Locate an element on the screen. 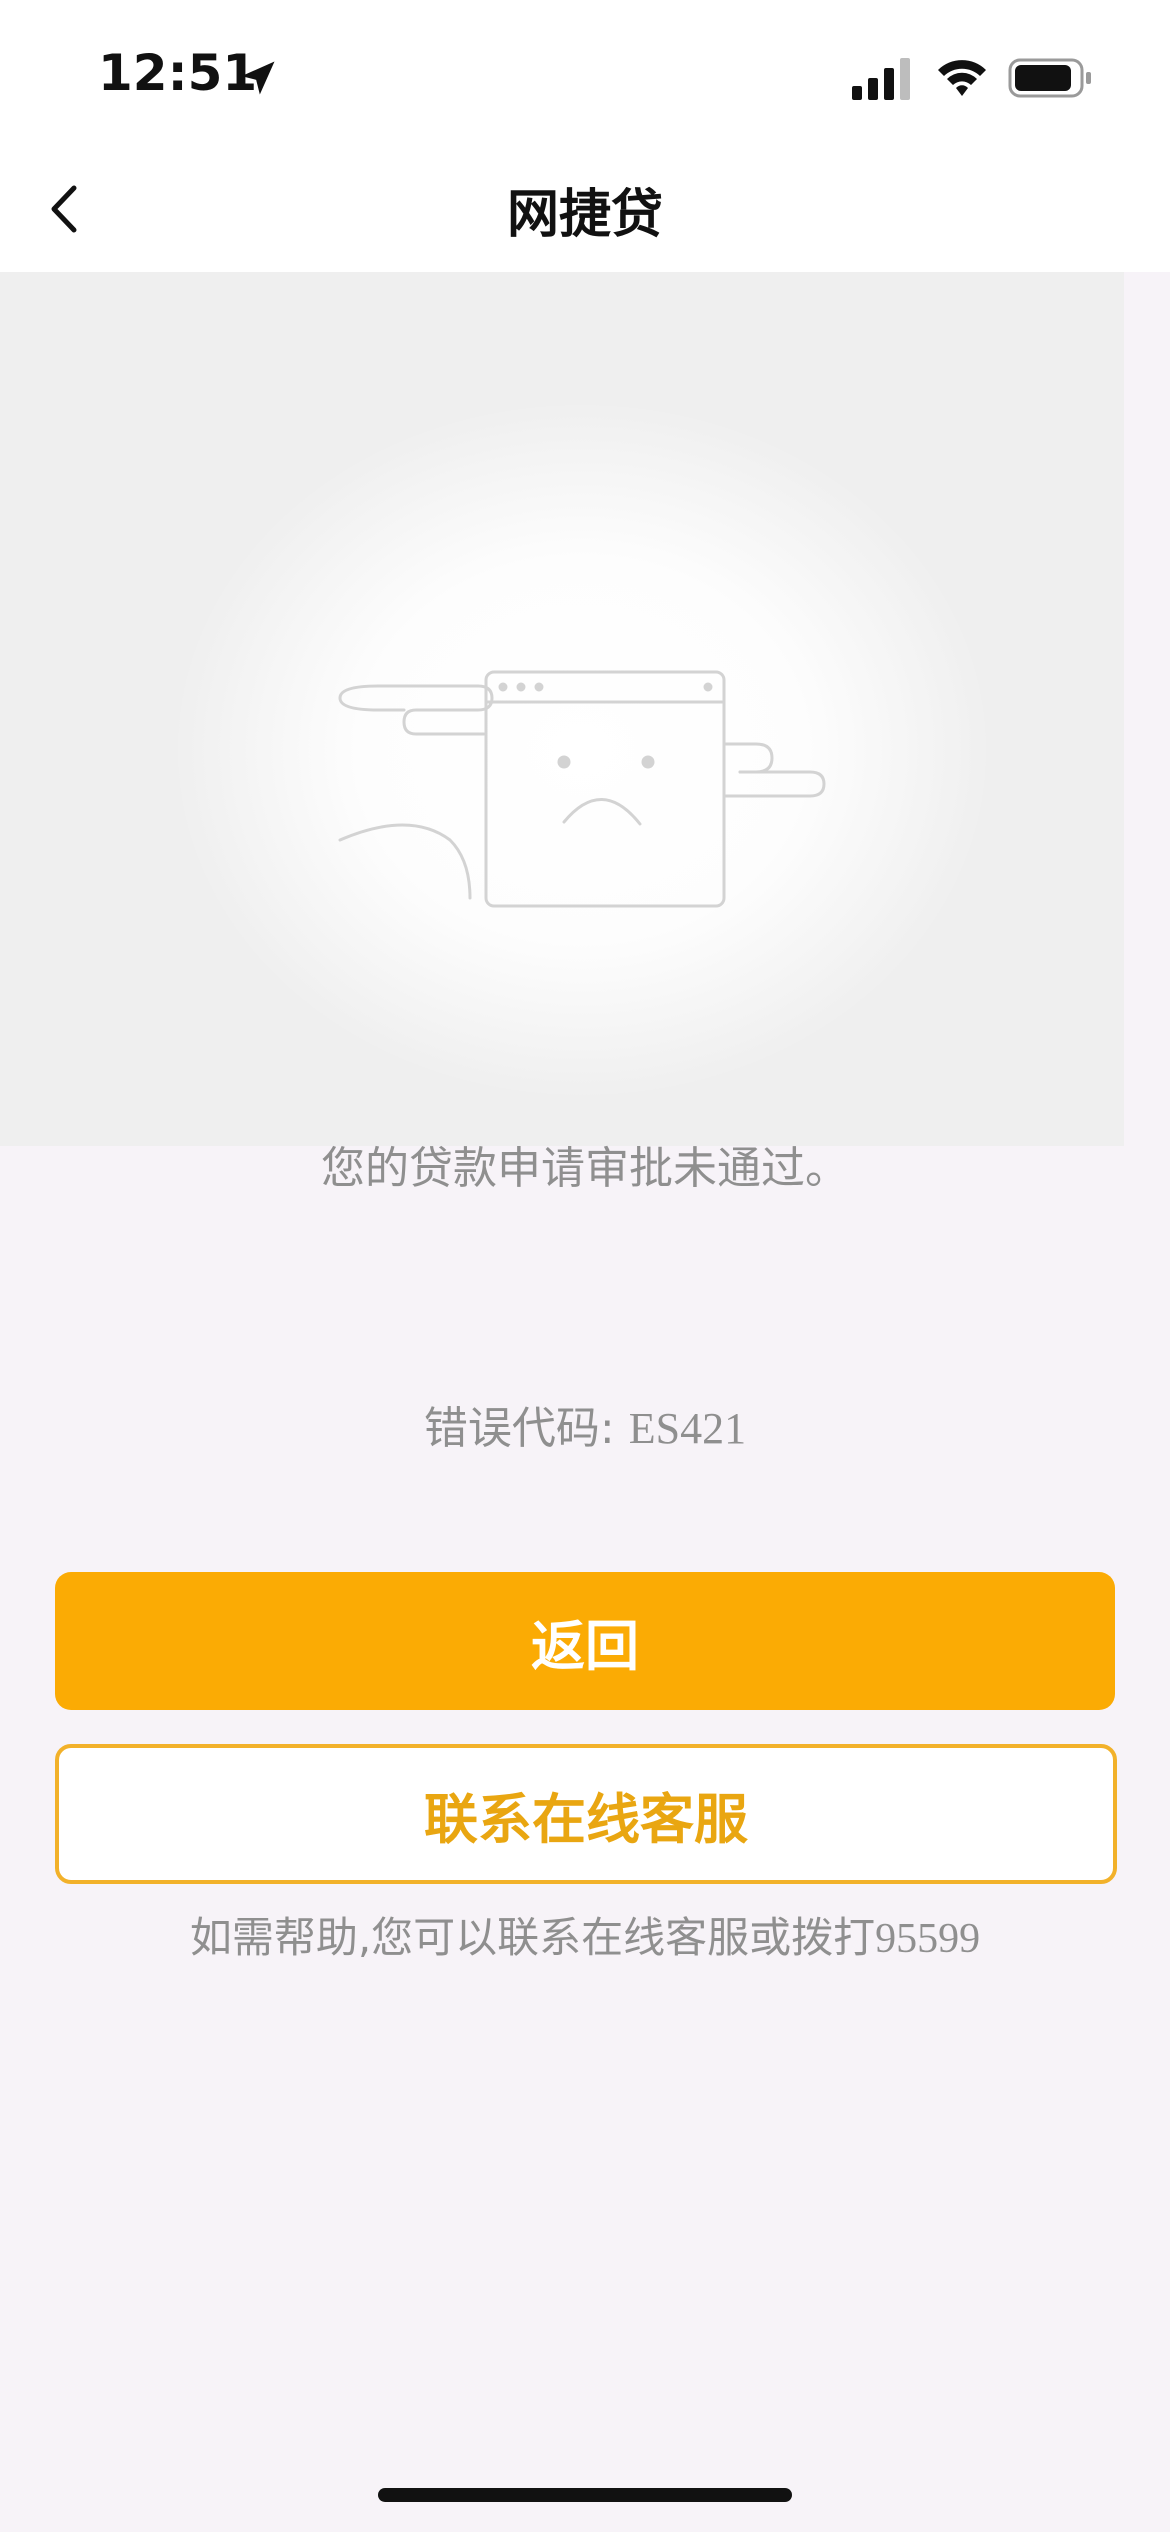 This screenshot has width=1170, height=2532. contact-support-button: 联系在线客服 is located at coordinates (586, 1814).